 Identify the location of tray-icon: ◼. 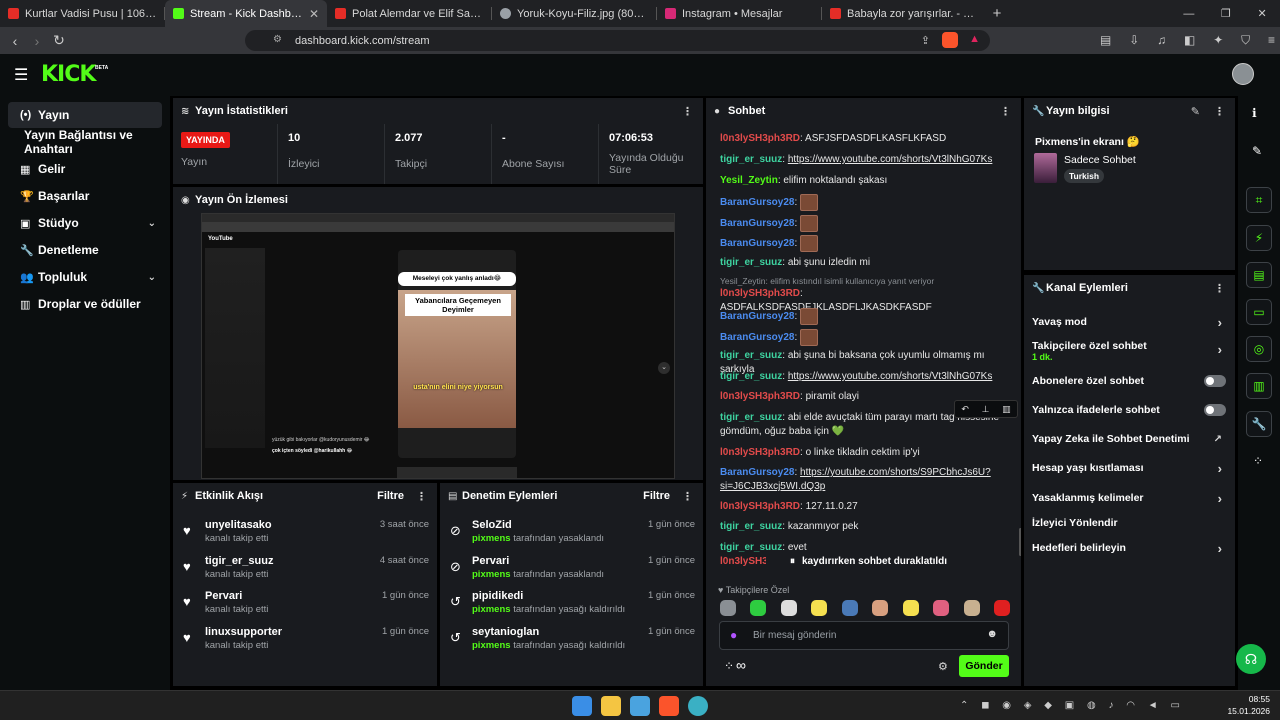
(985, 705).